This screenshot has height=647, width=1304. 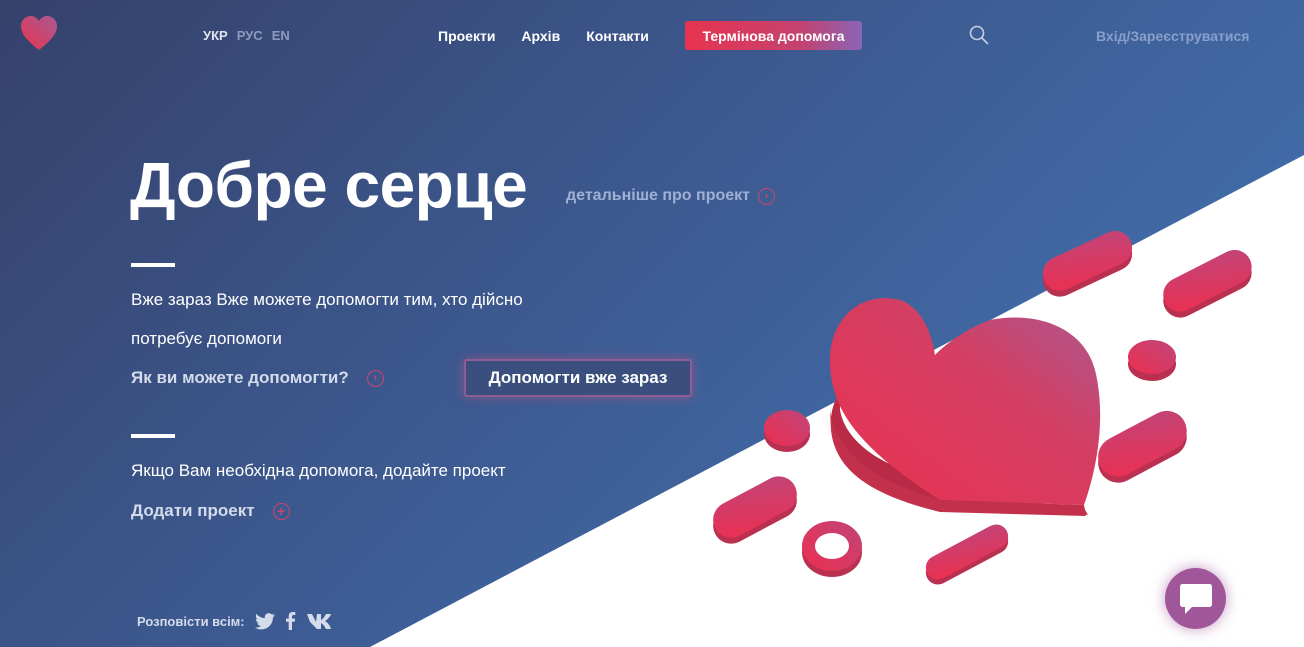 What do you see at coordinates (215, 35) in the screenshot?
I see `lang-ukr: УКР` at bounding box center [215, 35].